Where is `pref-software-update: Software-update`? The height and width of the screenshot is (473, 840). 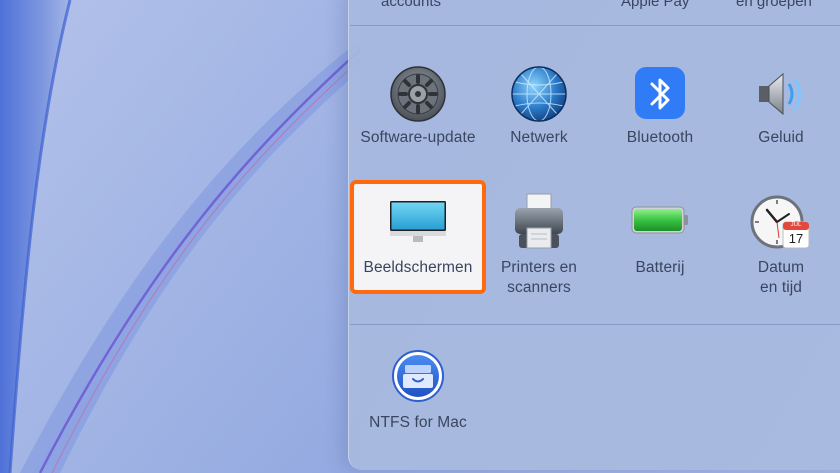 pref-software-update: Software-update is located at coordinates (418, 107).